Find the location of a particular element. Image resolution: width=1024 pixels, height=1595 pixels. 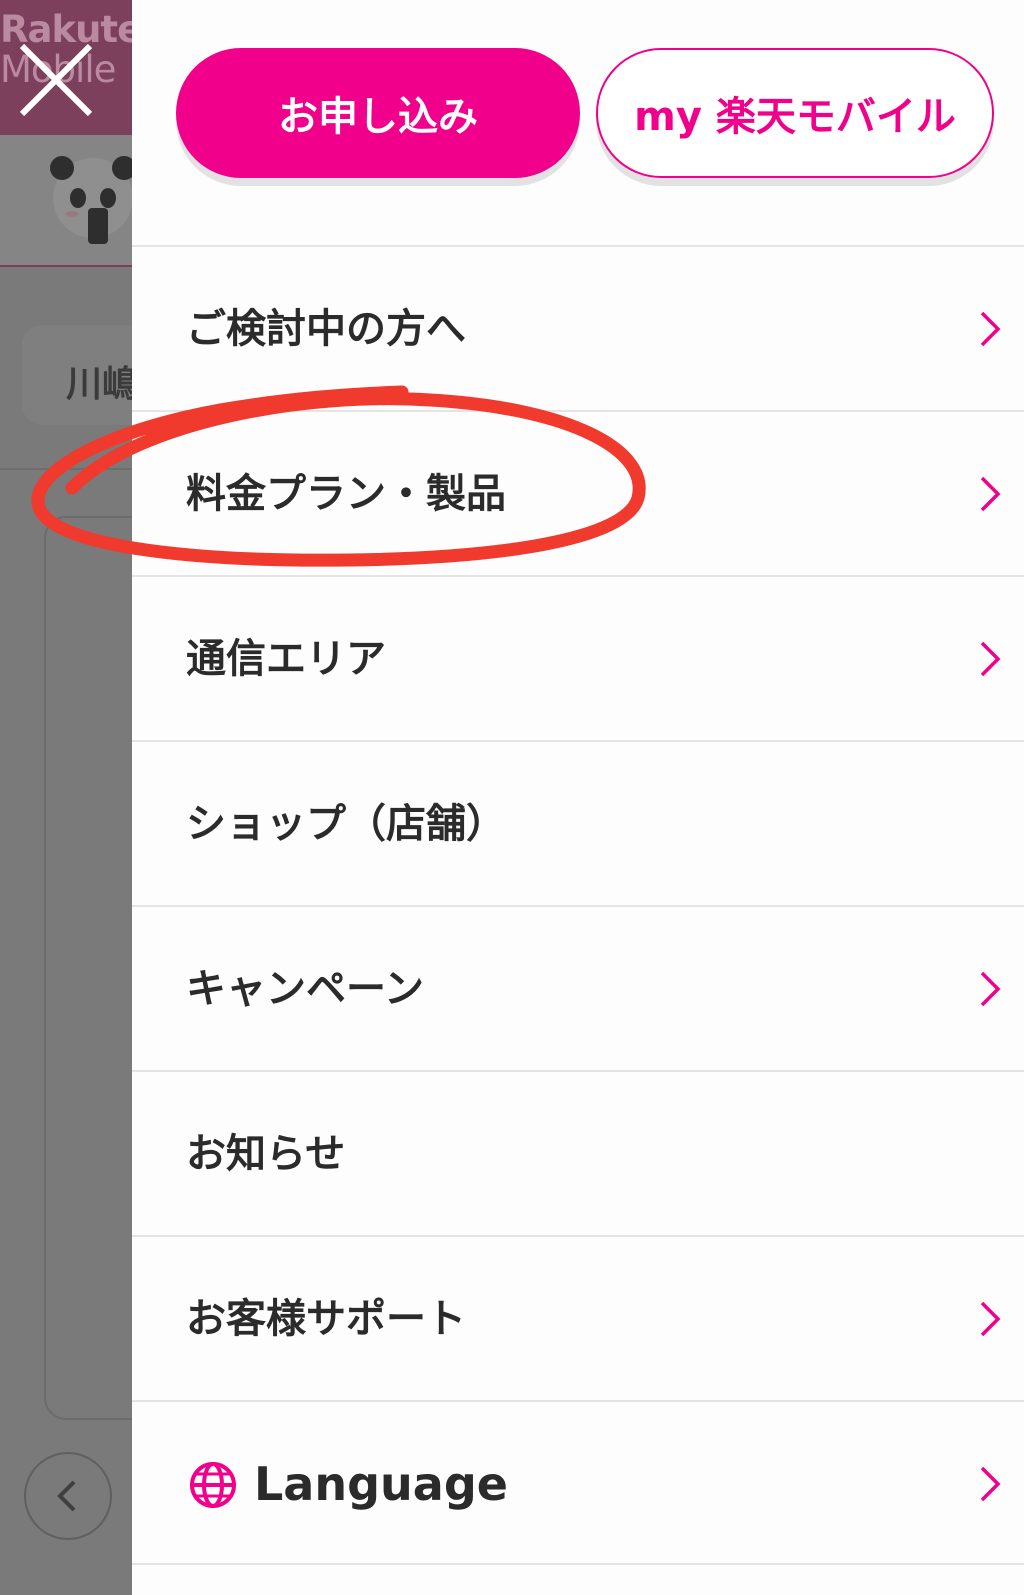

apply-button: お申し込み is located at coordinates (378, 113).